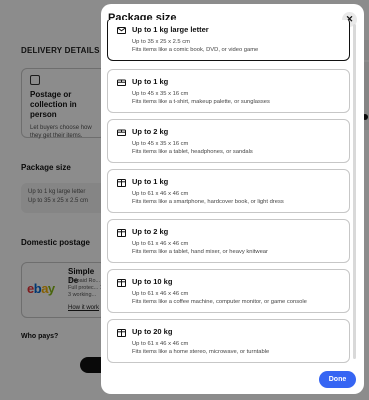  I want to click on option-title: Up to 1 kg large letter, so click(170, 29).